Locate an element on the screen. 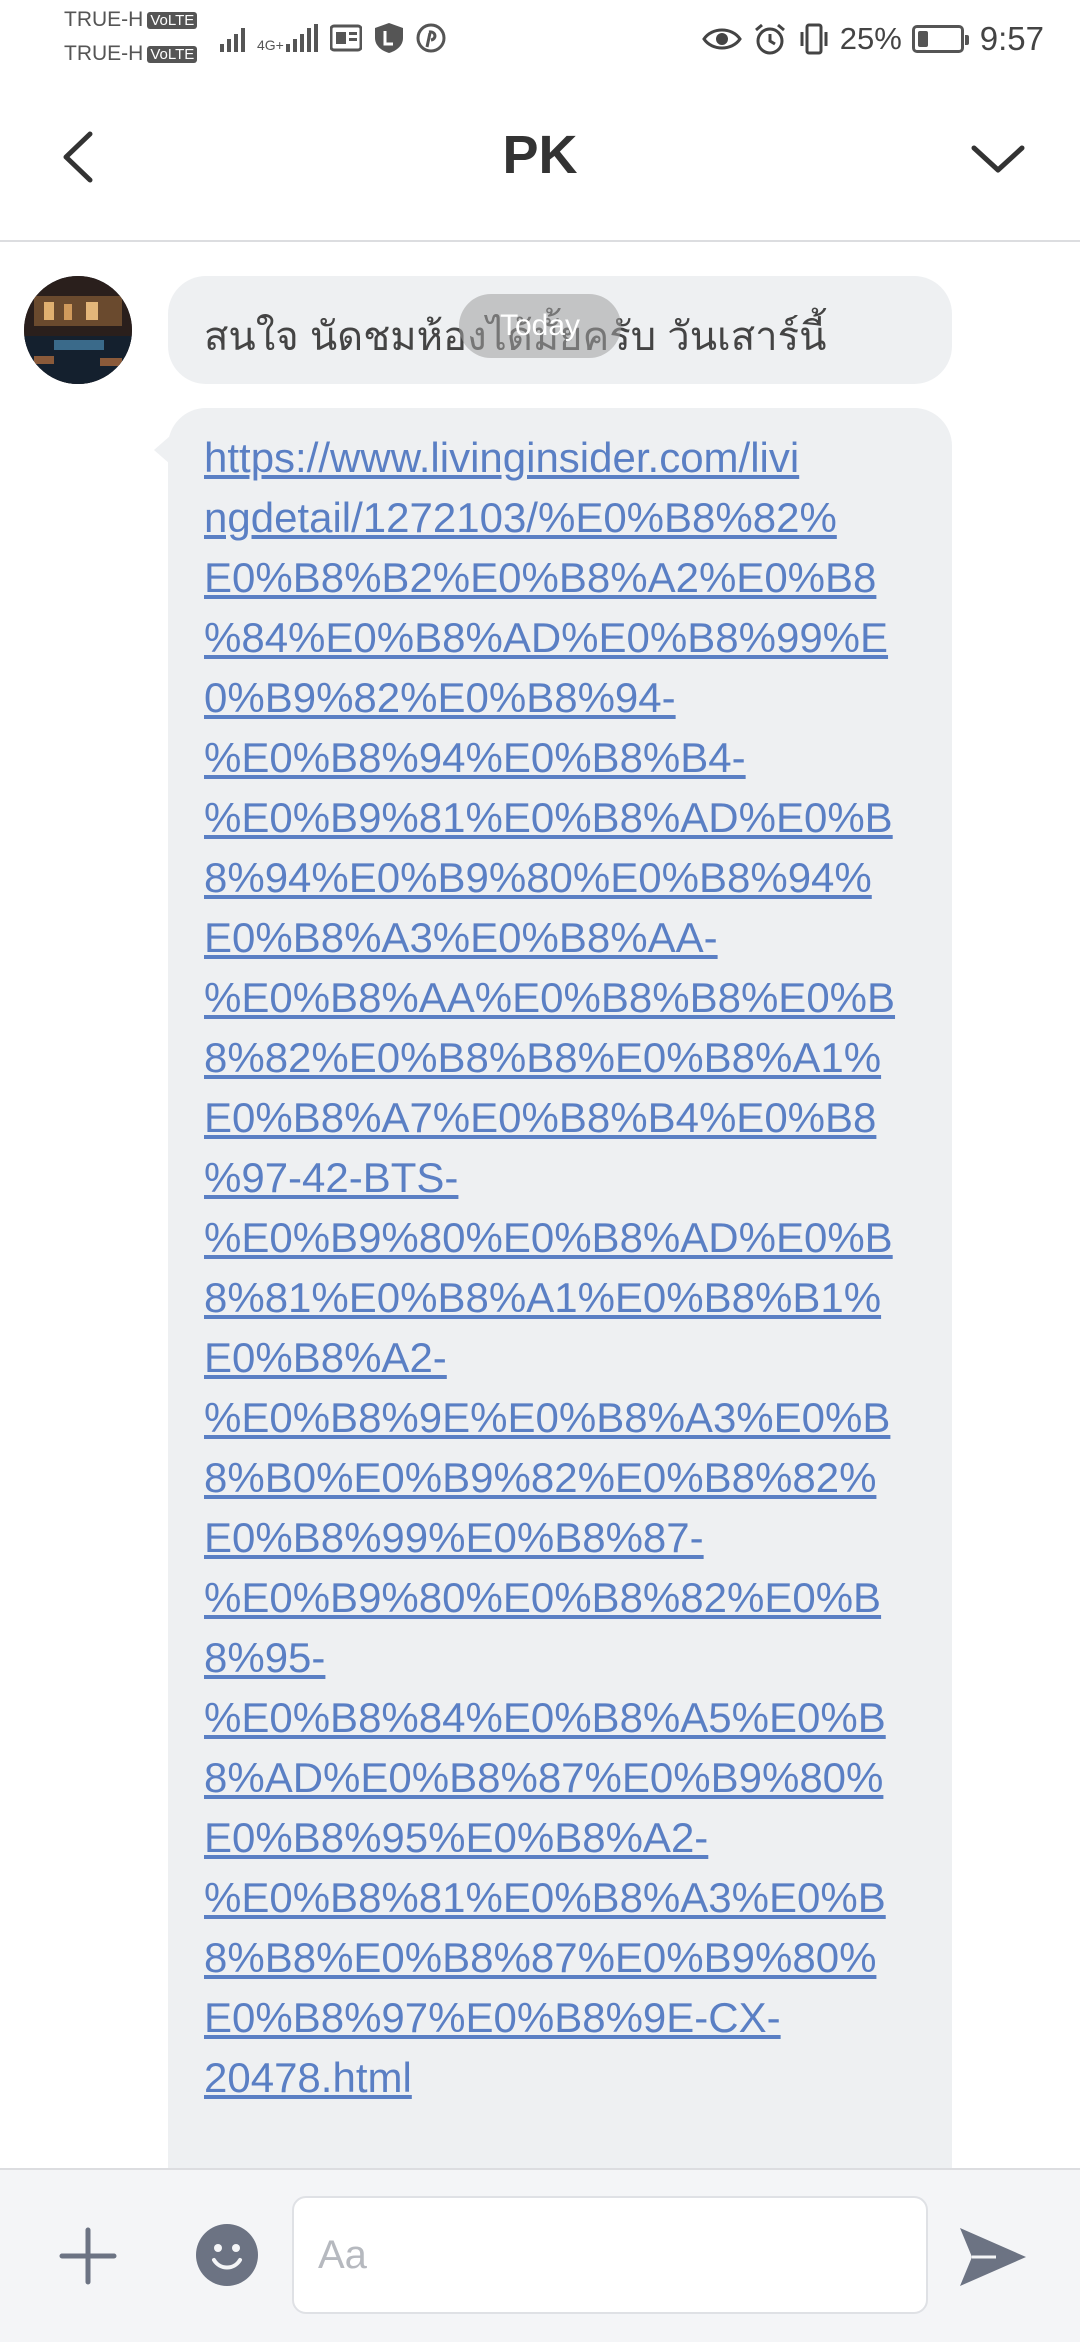 Image resolution: width=1080 pixels, height=2342 pixels. signal-4g-icon: 4G+ is located at coordinates (287, 38).